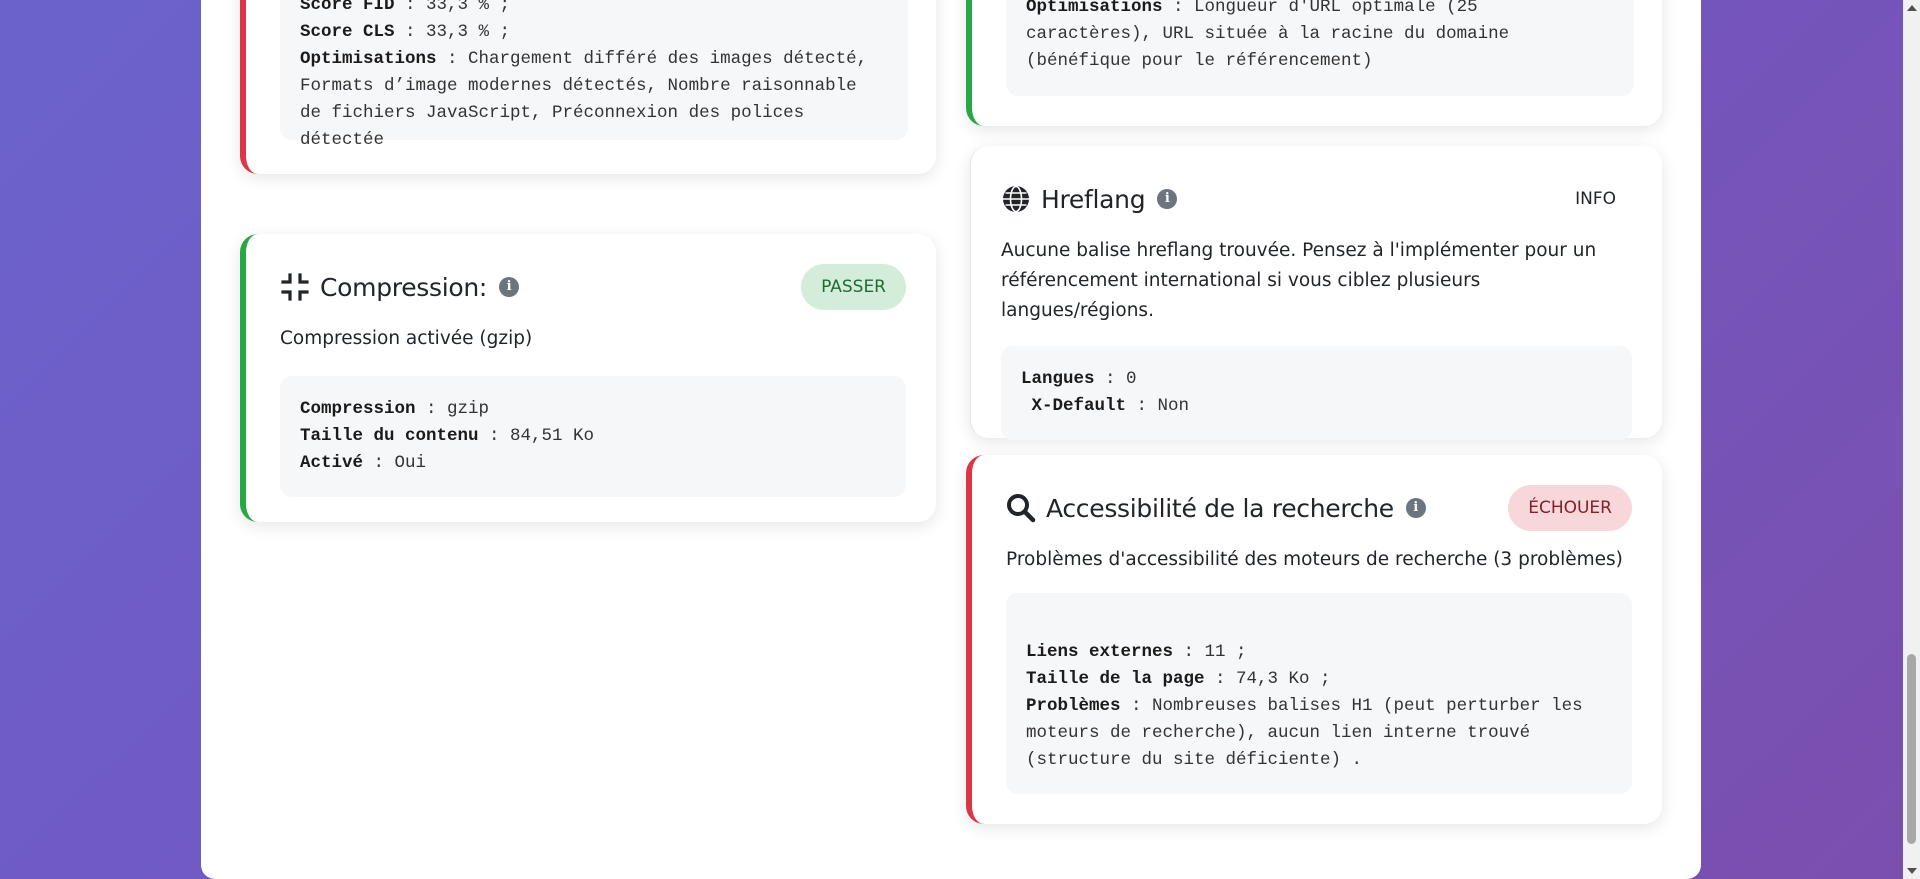 Image resolution: width=1920 pixels, height=879 pixels. I want to click on fid-key: Score FID, so click(347, 7).